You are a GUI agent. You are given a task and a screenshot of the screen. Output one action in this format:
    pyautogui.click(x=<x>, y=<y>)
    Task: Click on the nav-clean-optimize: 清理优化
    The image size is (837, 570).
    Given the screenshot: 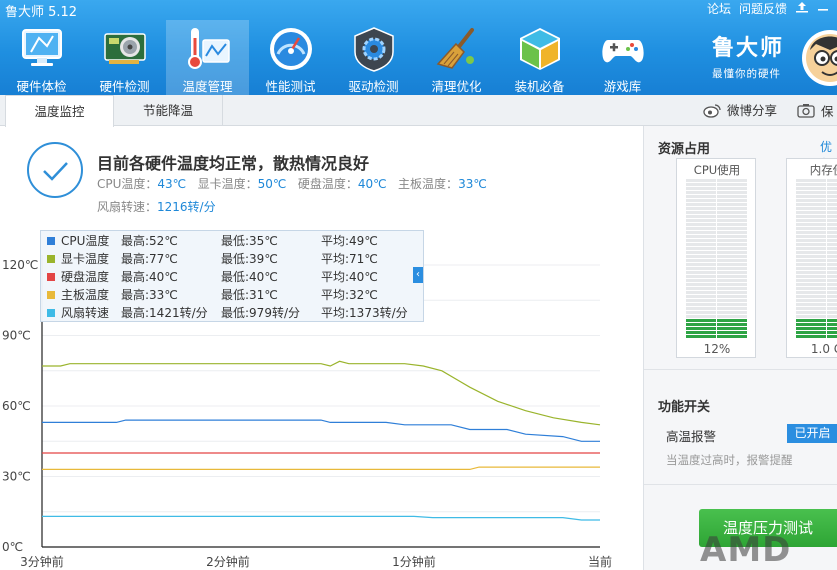 What is the action you would take?
    pyautogui.click(x=456, y=57)
    